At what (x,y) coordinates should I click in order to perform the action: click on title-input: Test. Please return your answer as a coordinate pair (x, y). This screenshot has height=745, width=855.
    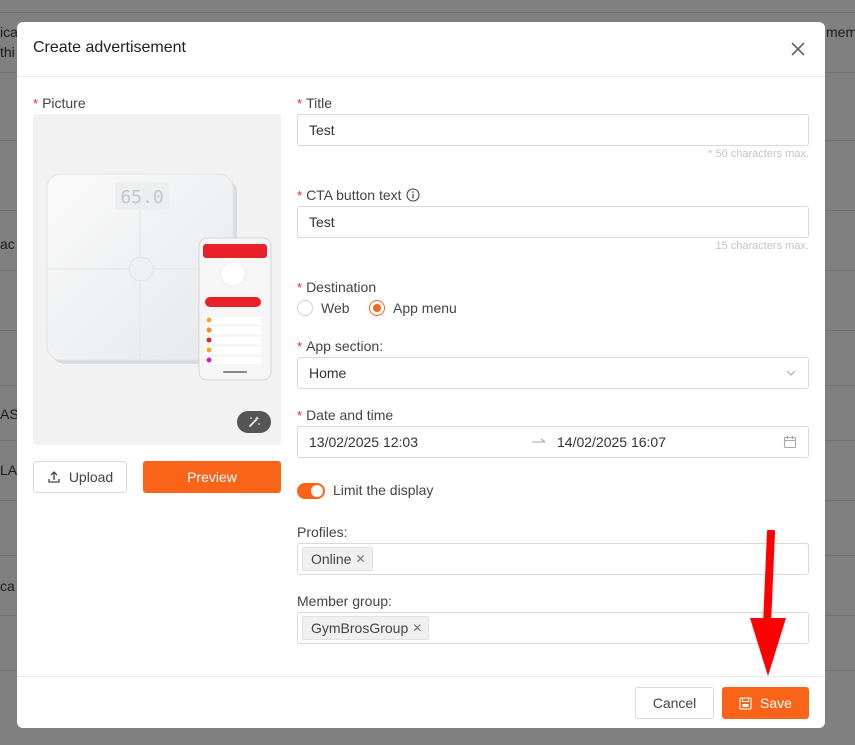
    Looking at the image, I should click on (553, 130).